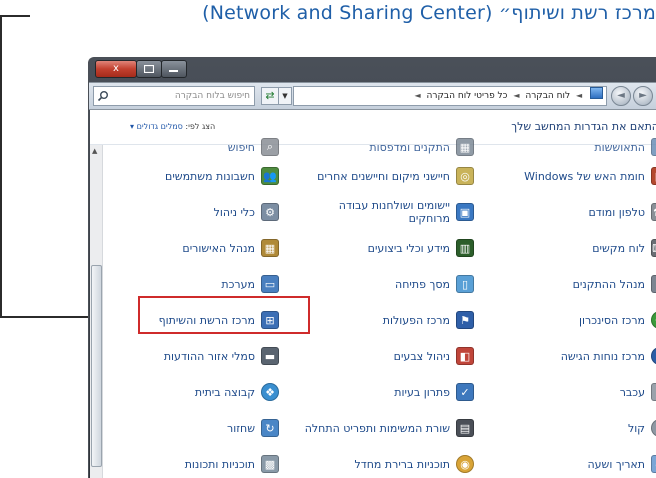 Image resolution: width=656 pixels, height=478 pixels. Describe the element at coordinates (194, 212) in the screenshot. I see `list-item-admin-tools: ⚙ כלי ניהול` at that location.